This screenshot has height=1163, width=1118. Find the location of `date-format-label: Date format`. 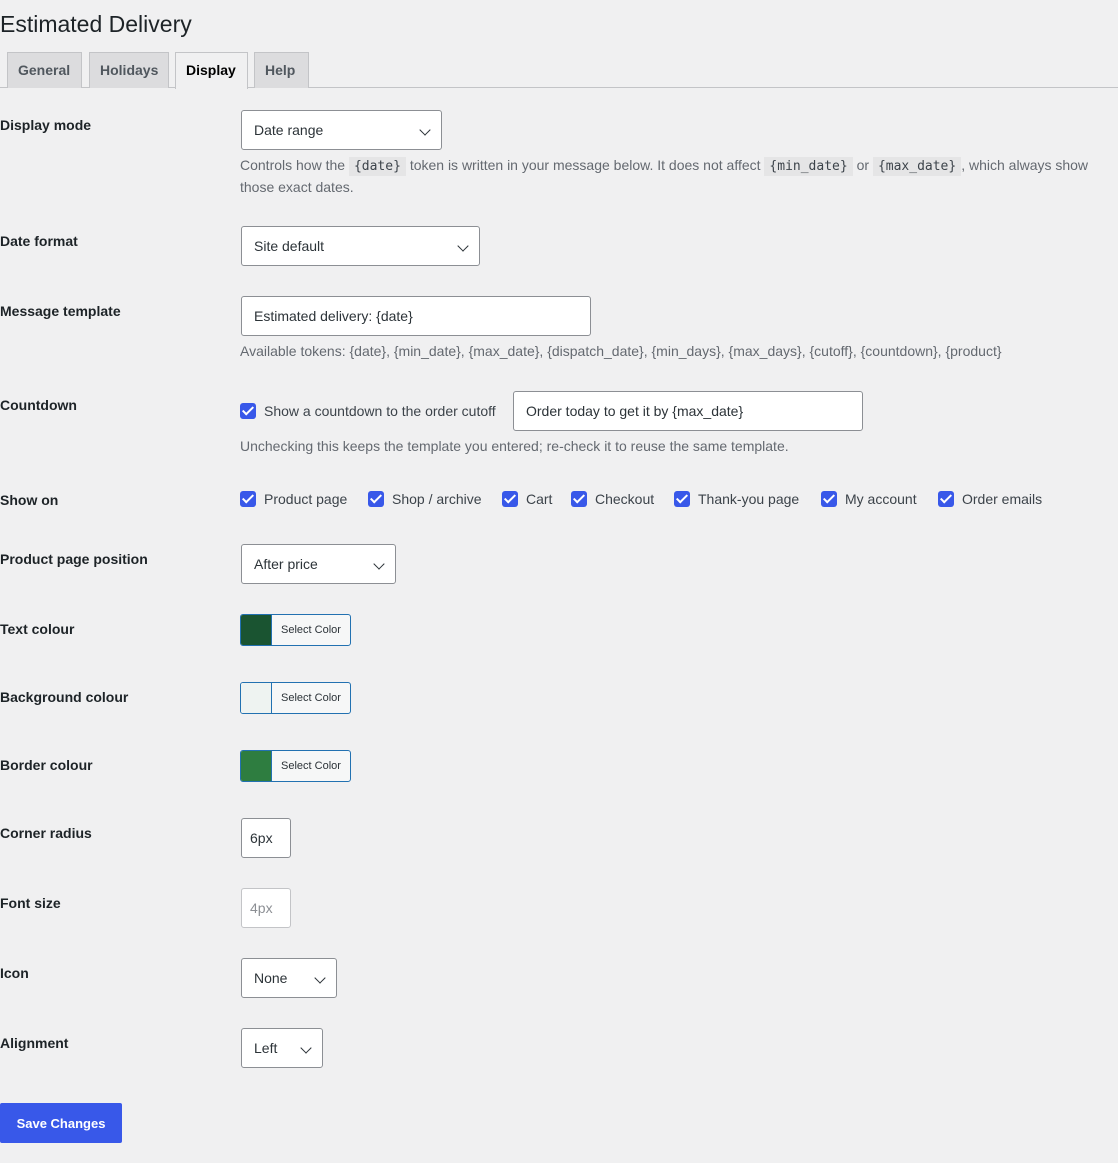

date-format-label: Date format is located at coordinates (39, 241).